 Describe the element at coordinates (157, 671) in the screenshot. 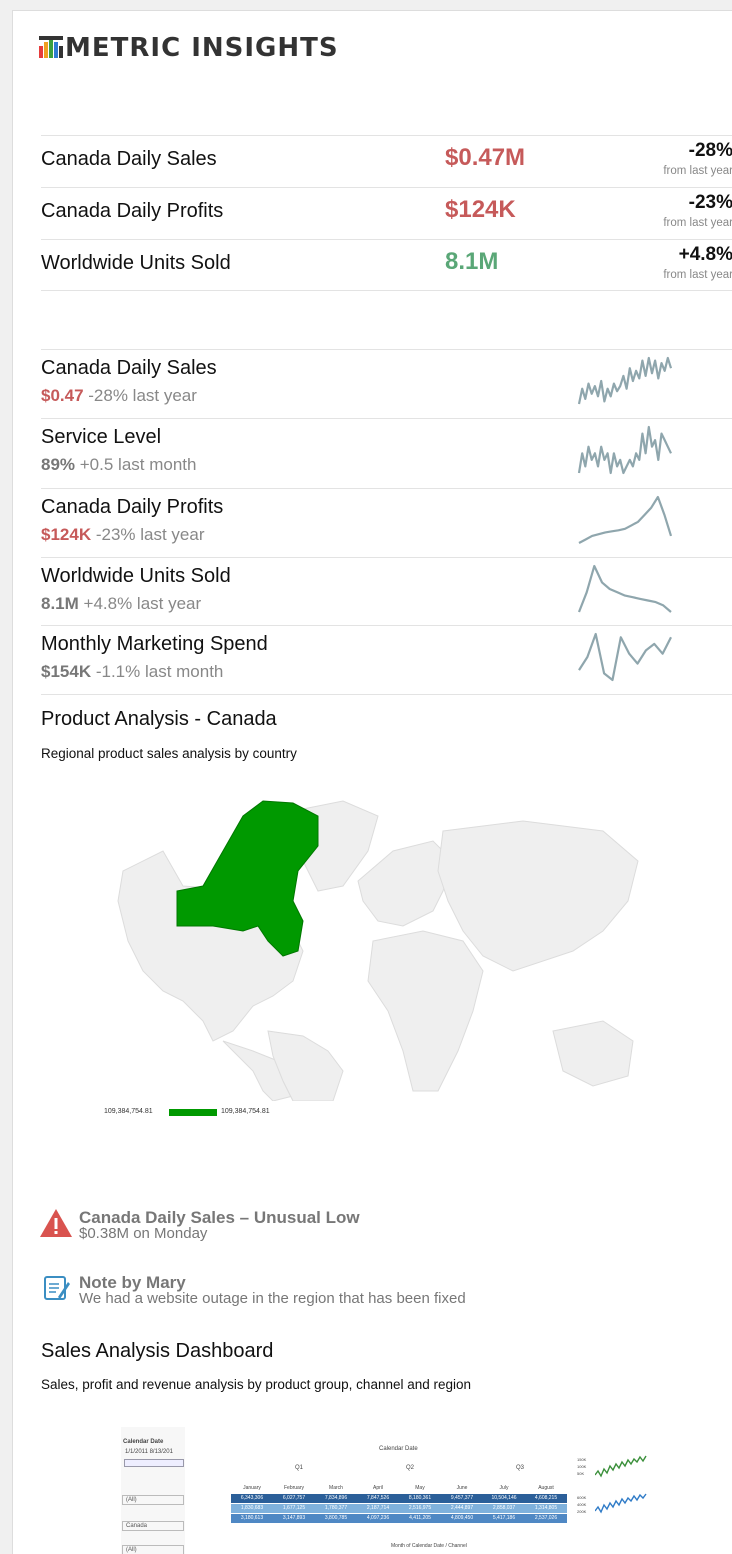

I see `metric-change: -1.1% last month` at that location.